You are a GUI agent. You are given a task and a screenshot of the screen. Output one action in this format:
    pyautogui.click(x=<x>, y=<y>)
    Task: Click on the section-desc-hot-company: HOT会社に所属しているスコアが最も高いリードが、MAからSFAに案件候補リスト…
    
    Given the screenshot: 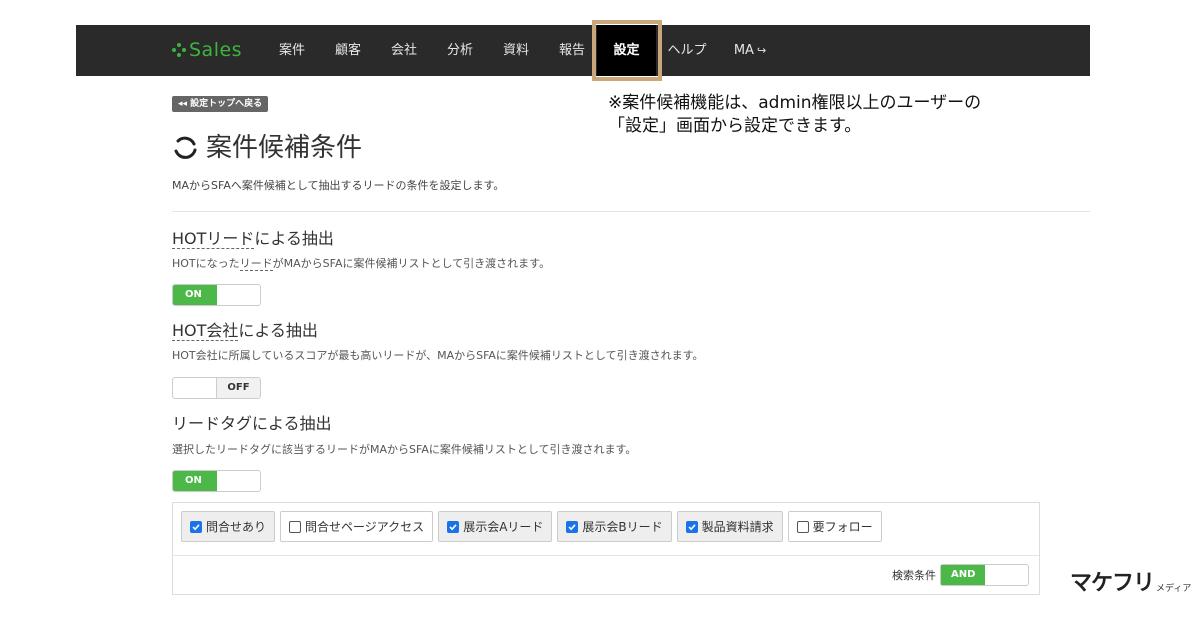 What is the action you would take?
    pyautogui.click(x=438, y=355)
    